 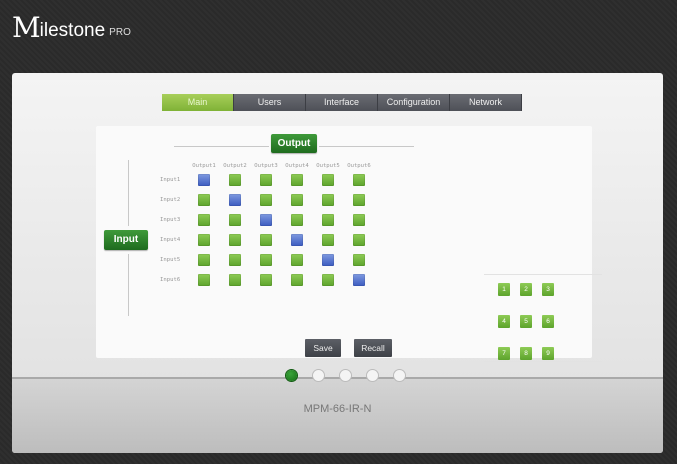 What do you see at coordinates (170, 180) in the screenshot?
I see `input-row-label: Input1` at bounding box center [170, 180].